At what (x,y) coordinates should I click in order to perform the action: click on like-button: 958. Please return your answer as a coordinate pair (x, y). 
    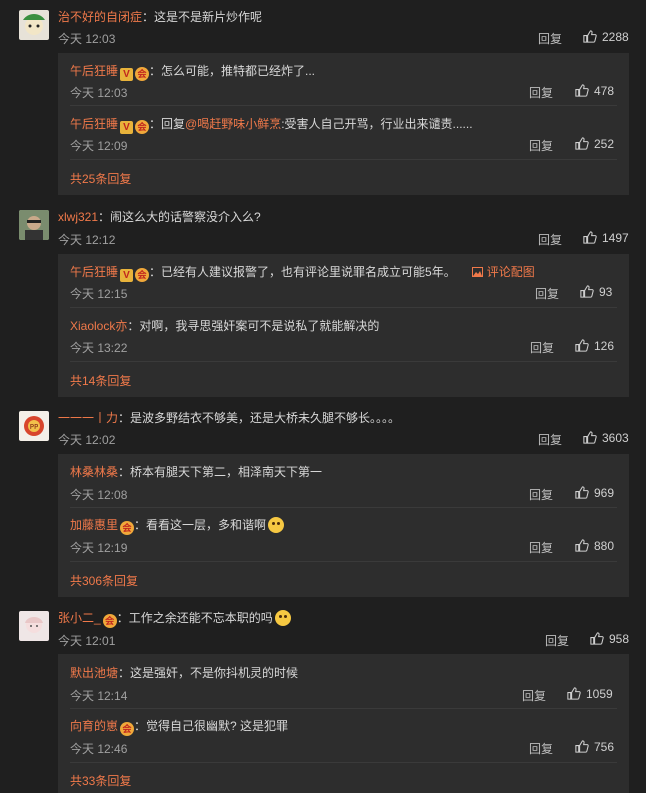
    Looking at the image, I should click on (609, 638).